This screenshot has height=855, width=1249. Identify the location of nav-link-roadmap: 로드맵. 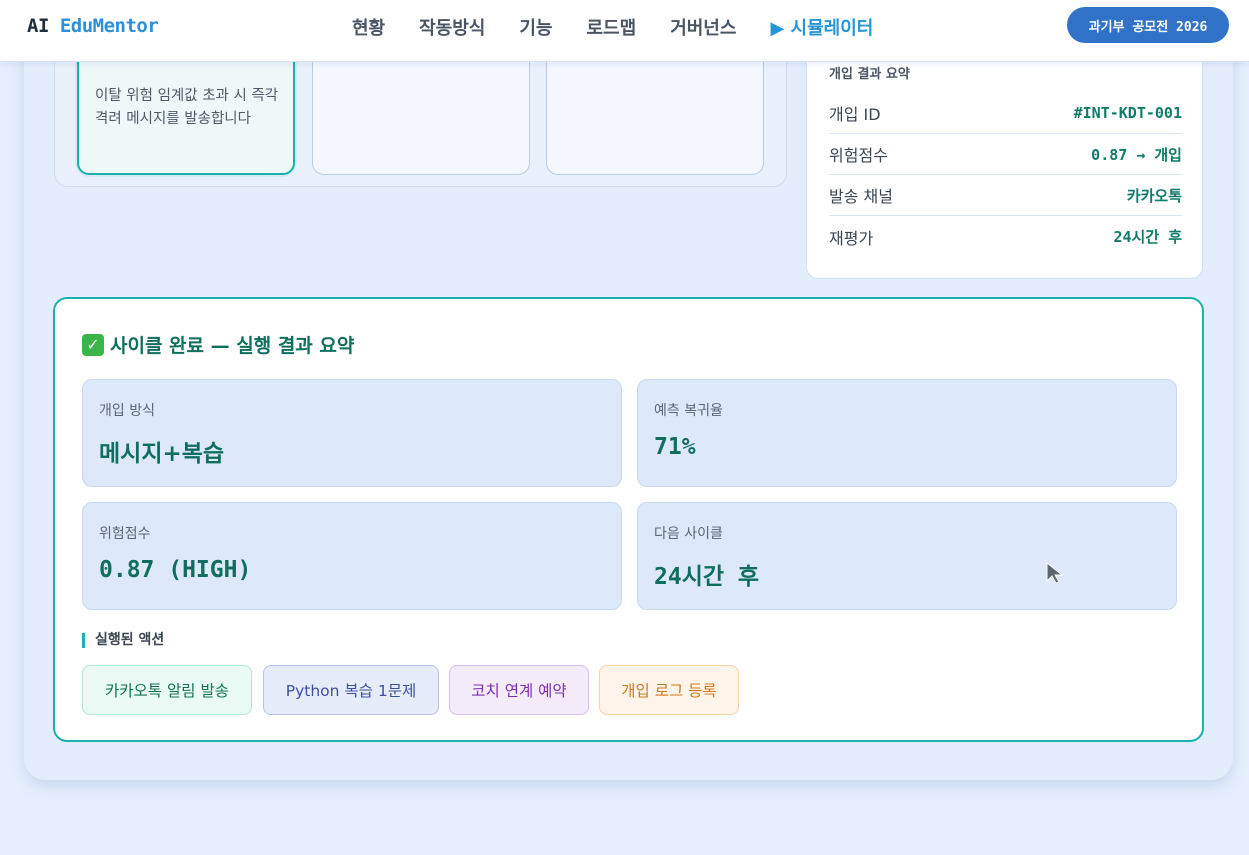
(612, 27).